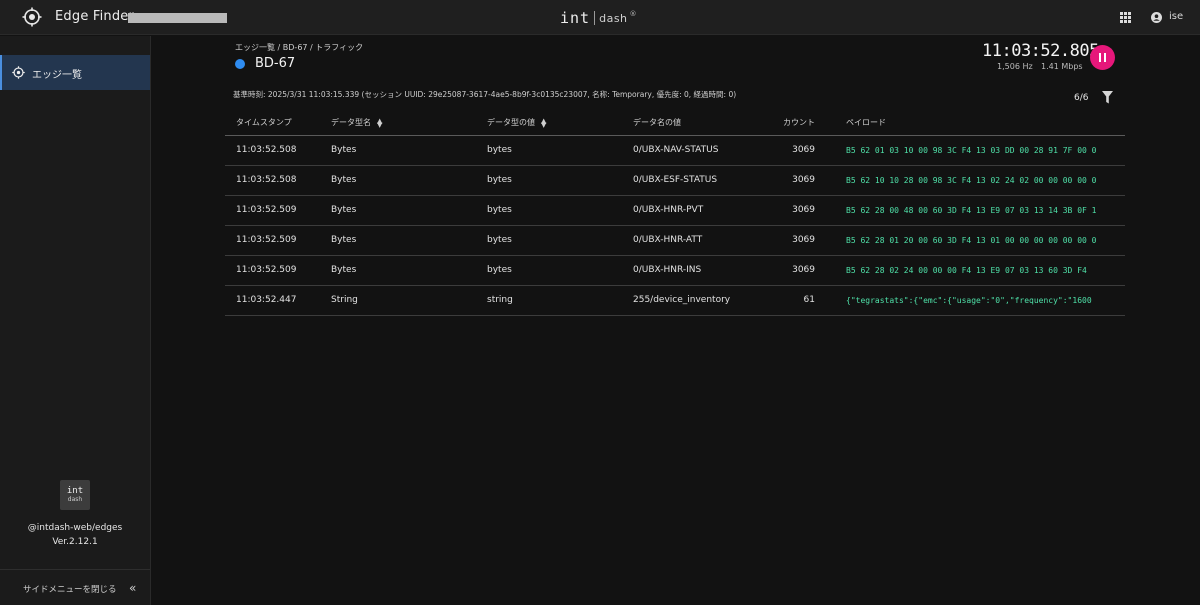 The width and height of the screenshot is (1200, 605). What do you see at coordinates (657, 122) in the screenshot?
I see `header-data-name-value: データ名の値` at bounding box center [657, 122].